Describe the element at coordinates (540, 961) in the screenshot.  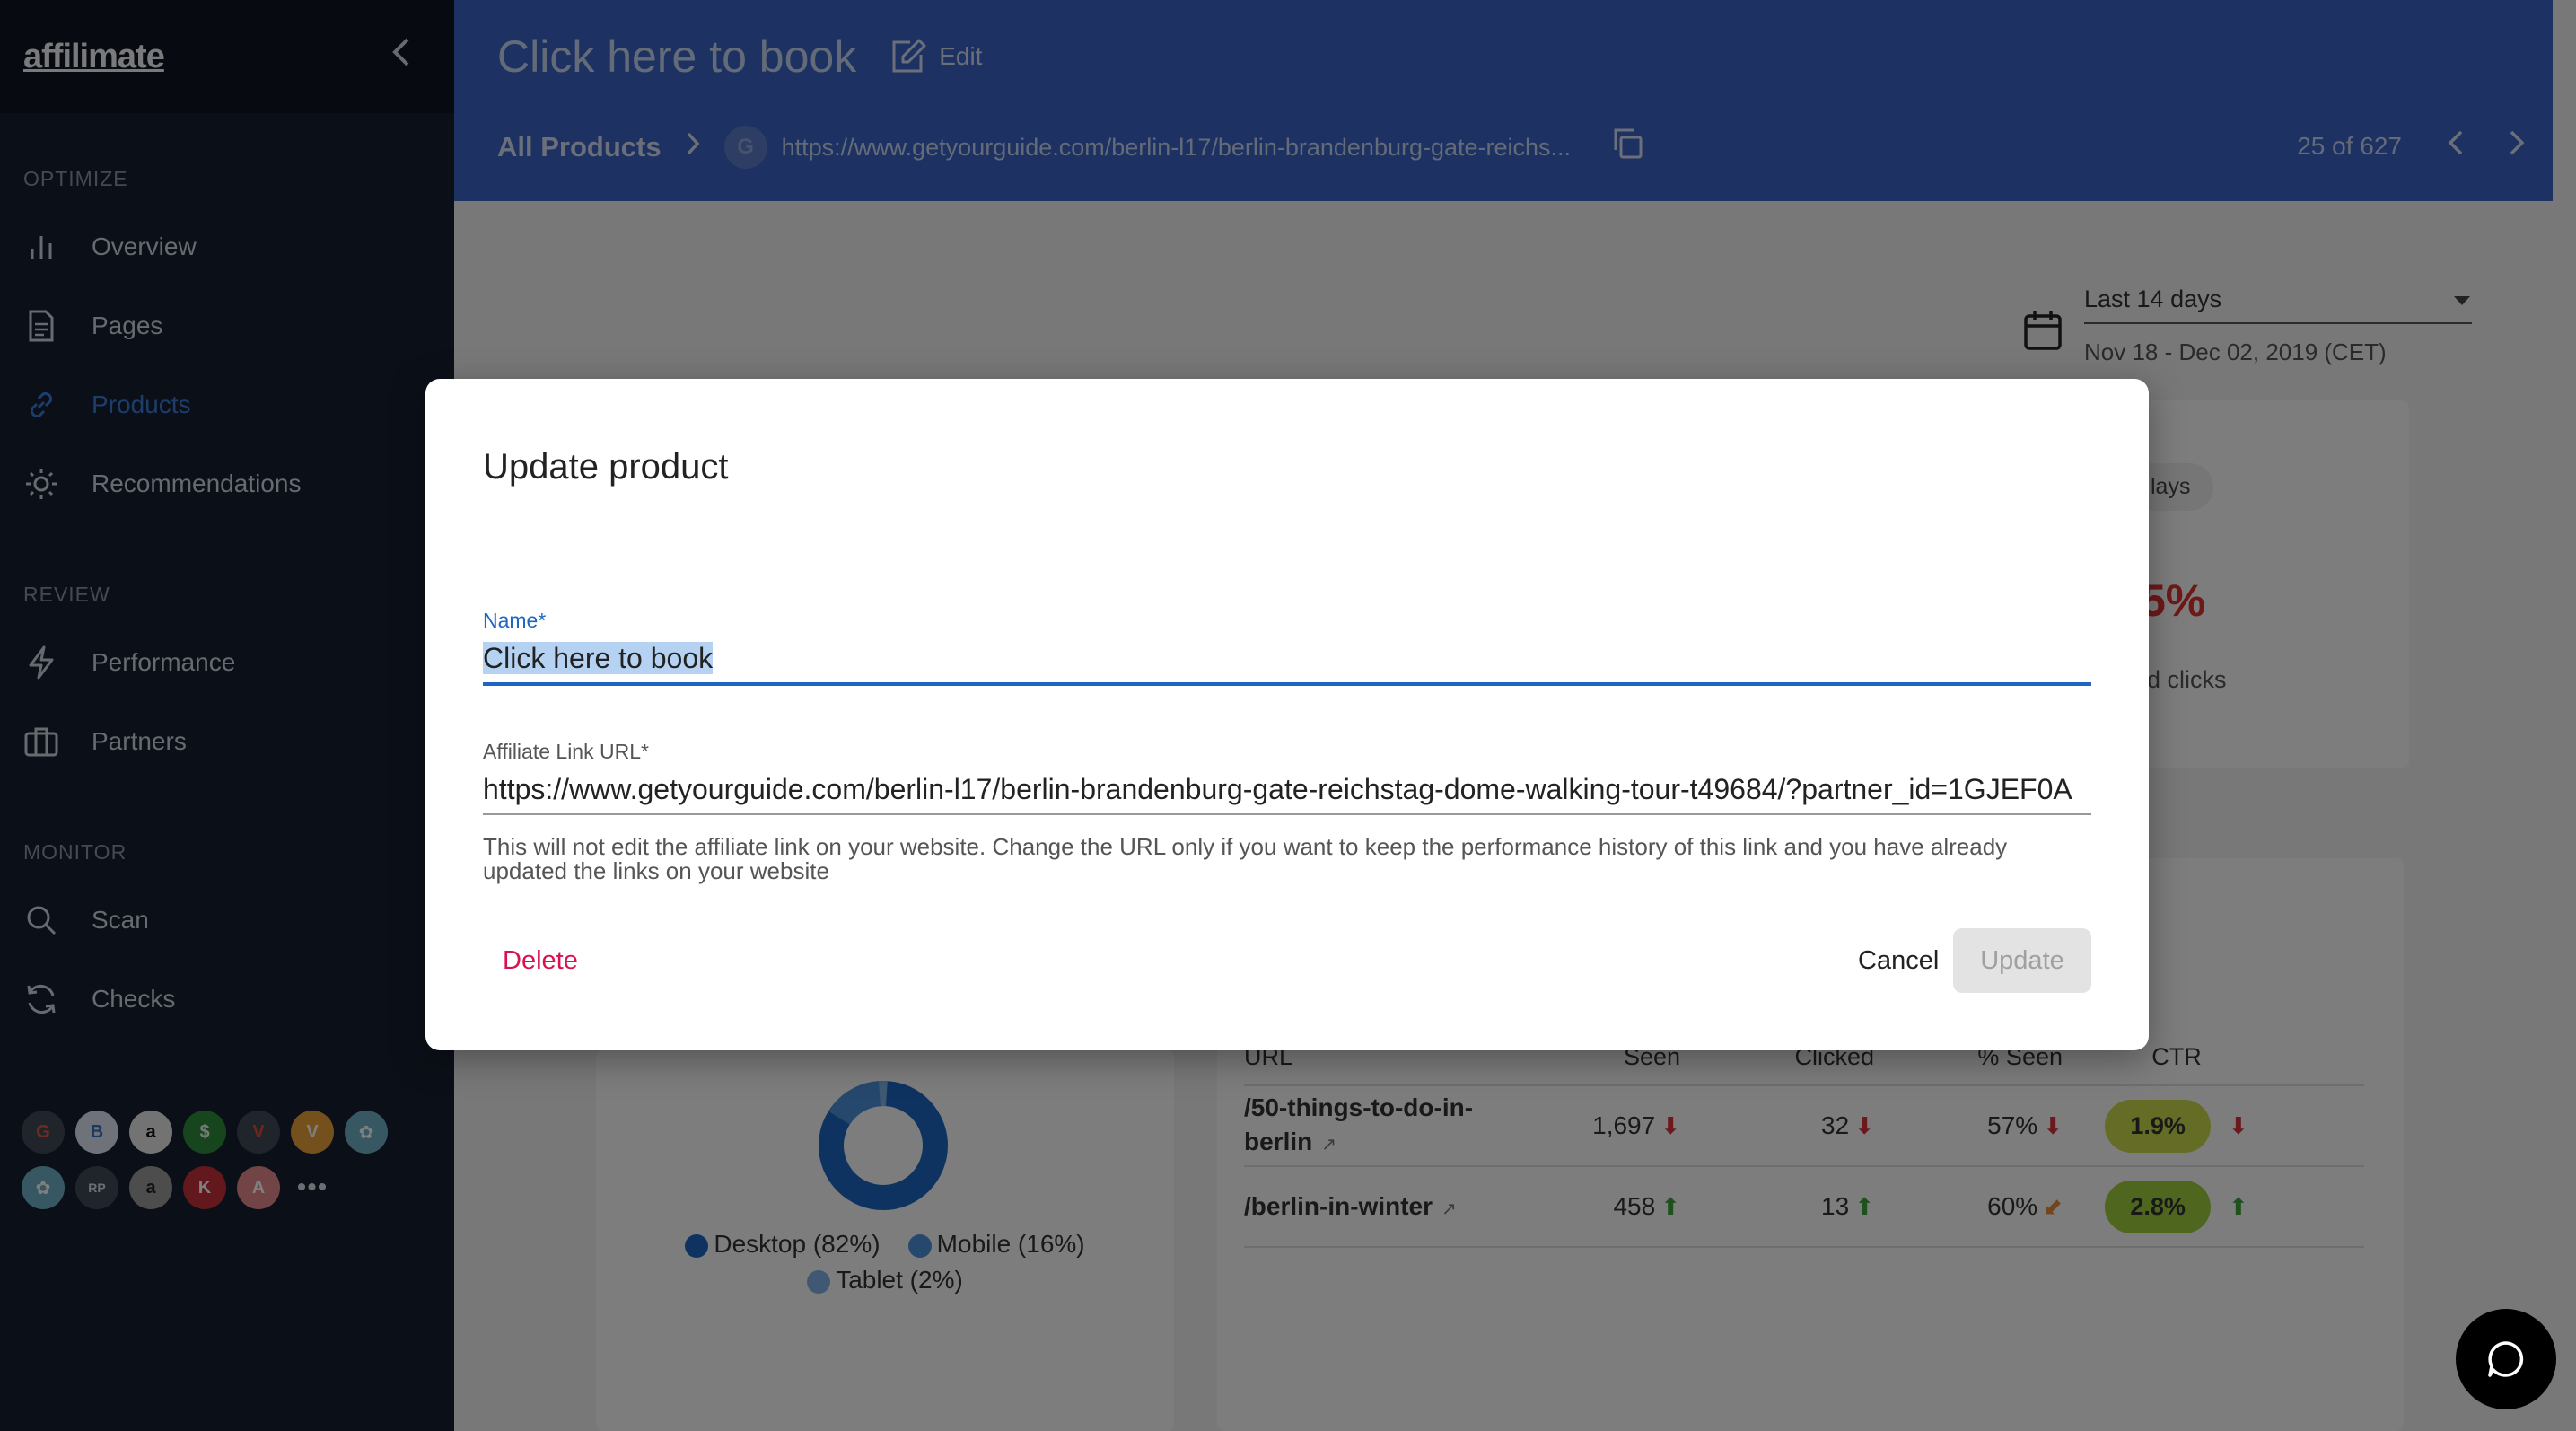
I see `delete-button: Delete` at that location.